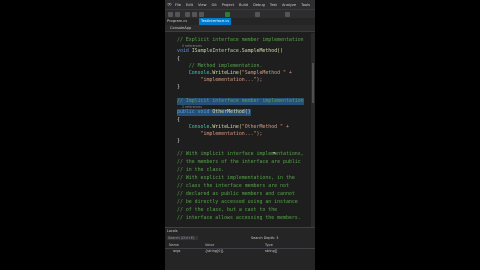 This screenshot has width=480, height=270. What do you see at coordinates (172, 231) in the screenshot?
I see `locals-title: Locals` at bounding box center [172, 231].